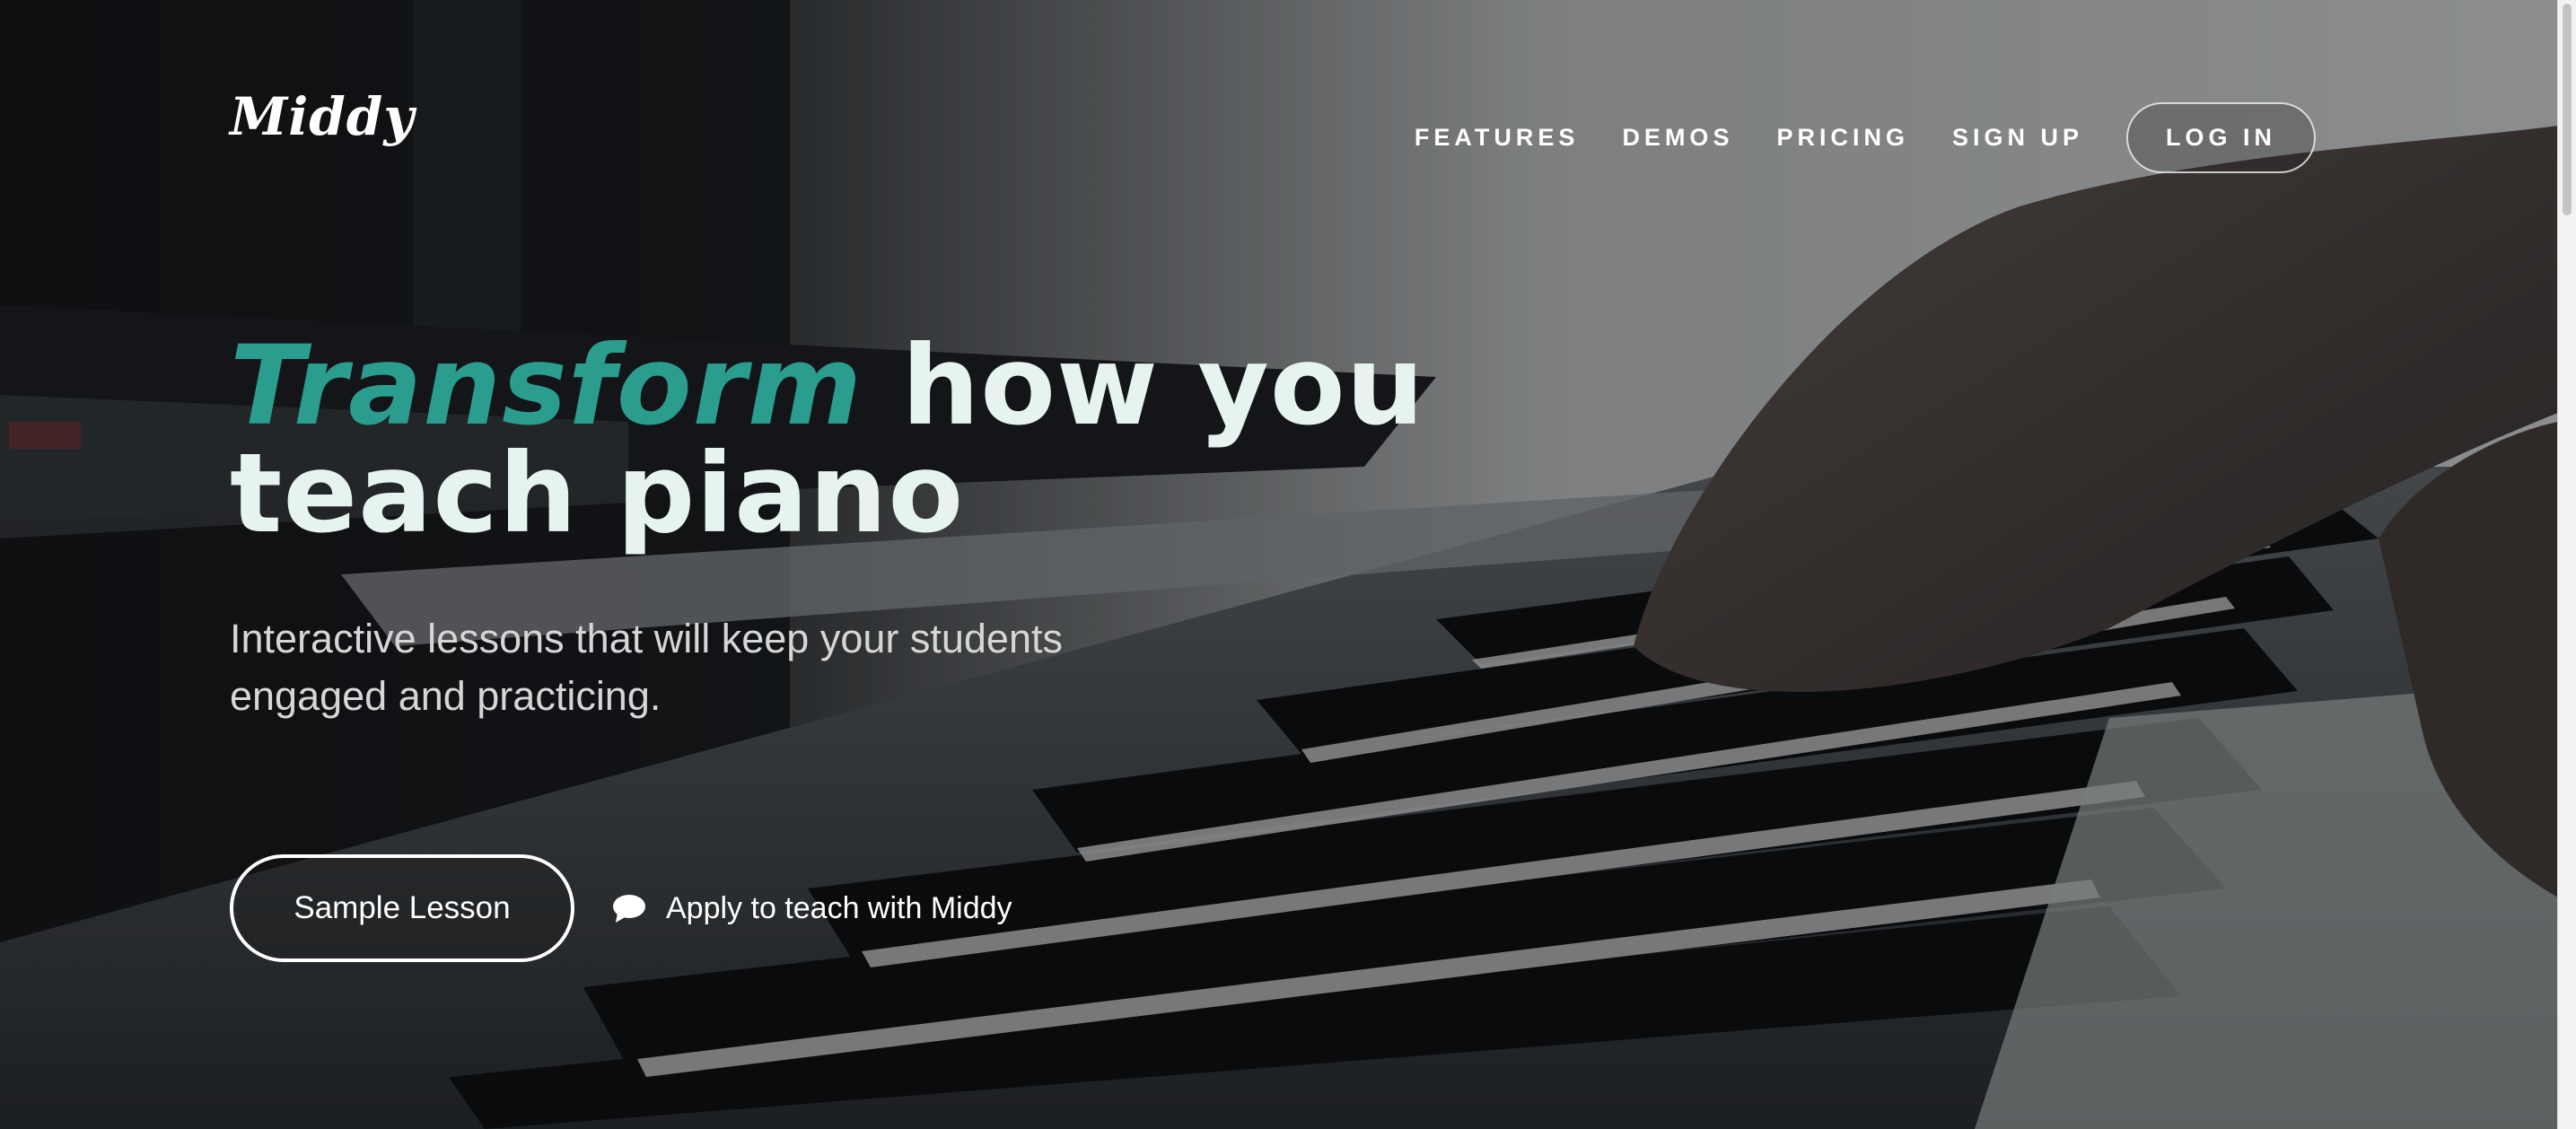 This screenshot has height=1129, width=2576. What do you see at coordinates (402, 908) in the screenshot?
I see `sample-lesson-button: Sample Lesson` at bounding box center [402, 908].